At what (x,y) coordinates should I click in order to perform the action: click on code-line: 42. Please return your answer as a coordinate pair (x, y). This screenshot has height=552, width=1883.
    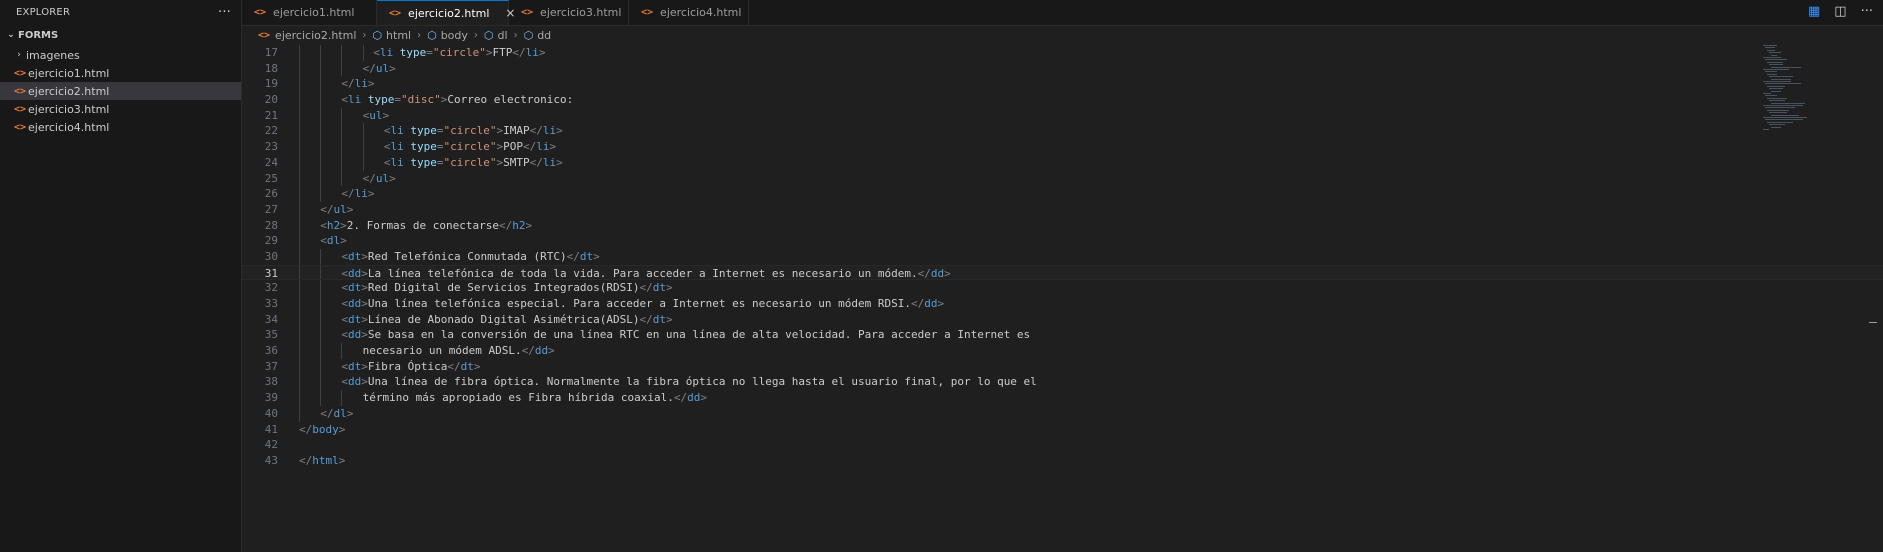
    Looking at the image, I should click on (1062, 445).